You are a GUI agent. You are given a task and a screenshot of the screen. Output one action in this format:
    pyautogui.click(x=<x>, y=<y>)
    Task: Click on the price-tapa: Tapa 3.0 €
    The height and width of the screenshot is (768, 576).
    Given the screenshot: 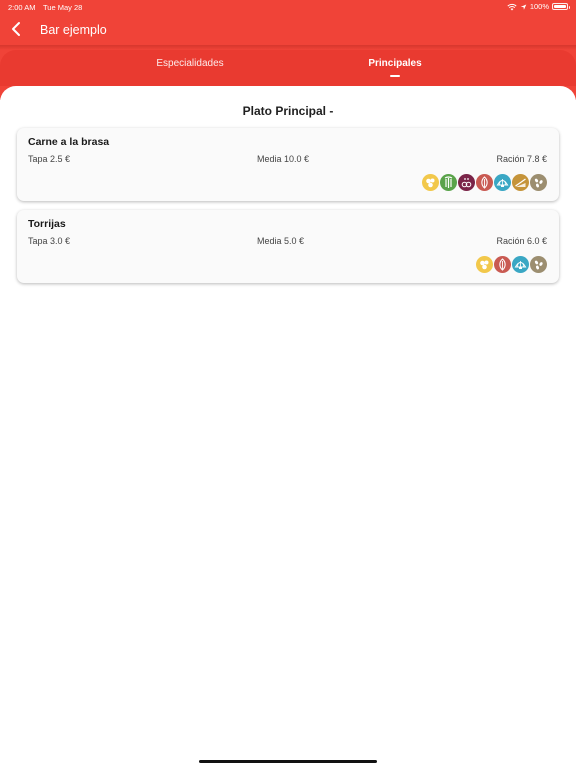 What is the action you would take?
    pyautogui.click(x=49, y=241)
    